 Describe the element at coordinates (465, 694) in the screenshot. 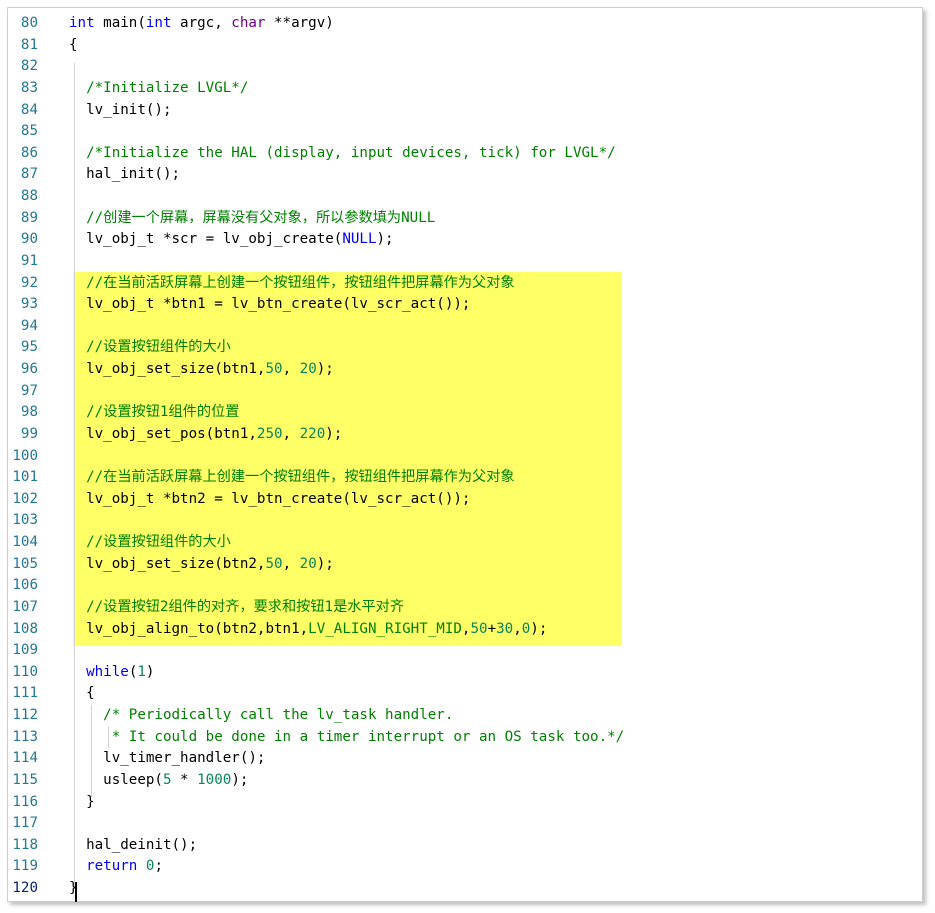

I see `code-line: 111 {` at that location.